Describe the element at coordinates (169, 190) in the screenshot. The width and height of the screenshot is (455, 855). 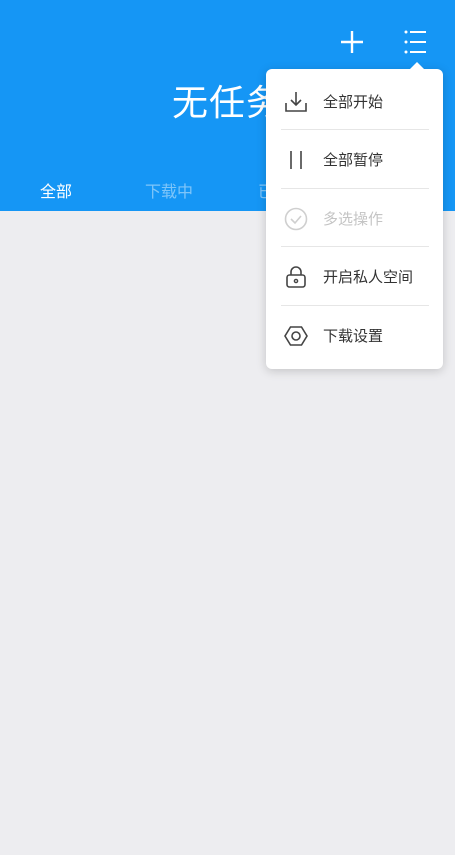
I see `tab-downloading: 下载中` at that location.